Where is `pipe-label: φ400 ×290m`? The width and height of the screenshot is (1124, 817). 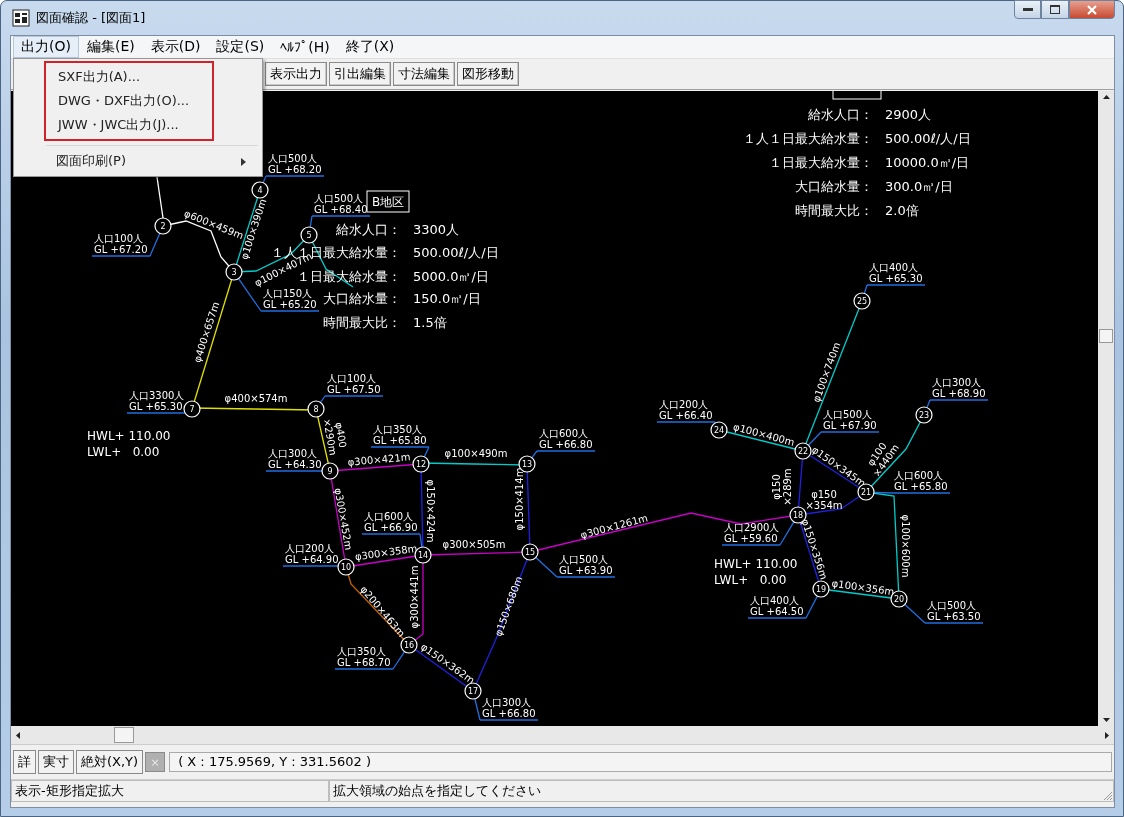 pipe-label: φ400 ×290m is located at coordinates (335, 437).